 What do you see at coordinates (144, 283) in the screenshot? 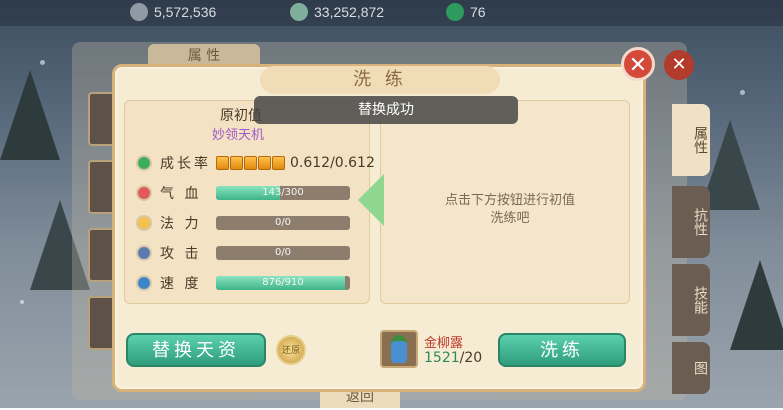
I see `speed-icon` at bounding box center [144, 283].